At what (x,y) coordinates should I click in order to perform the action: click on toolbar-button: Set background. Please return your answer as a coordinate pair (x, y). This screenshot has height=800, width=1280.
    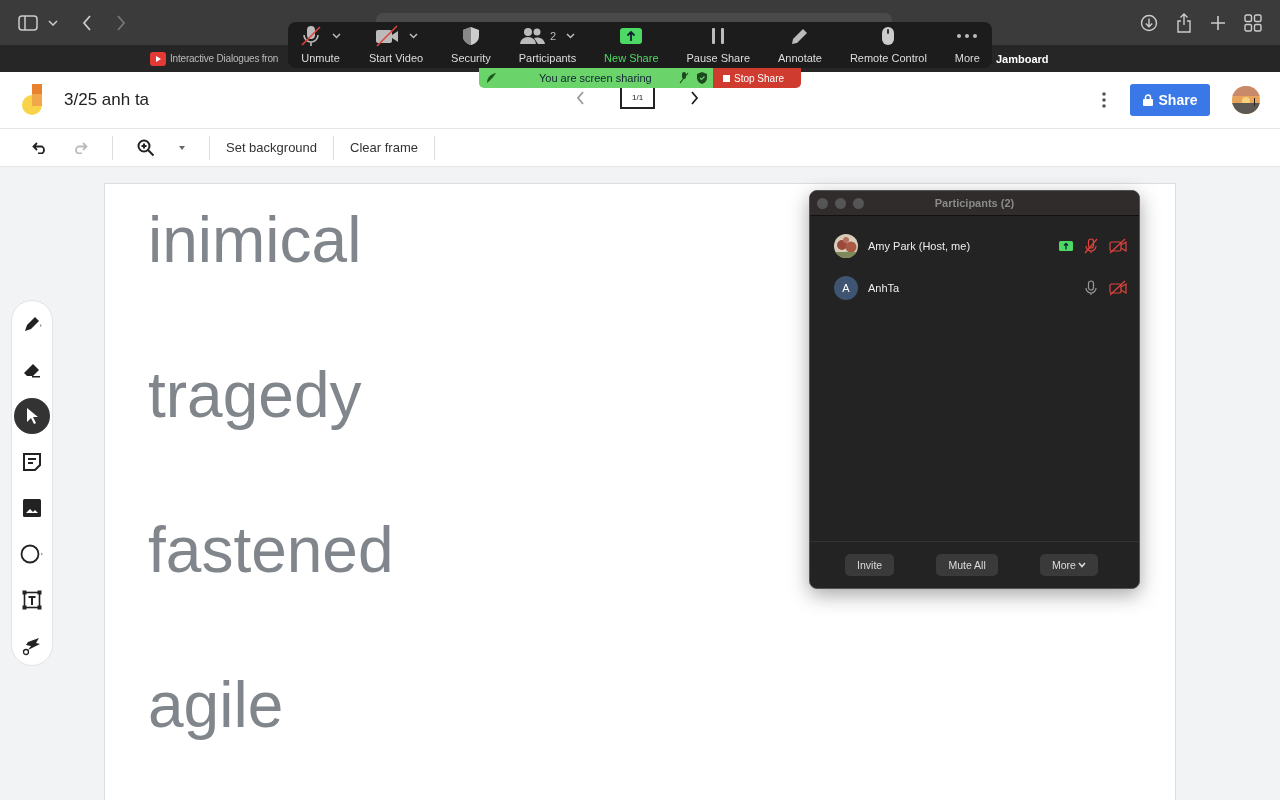
    Looking at the image, I should click on (272, 147).